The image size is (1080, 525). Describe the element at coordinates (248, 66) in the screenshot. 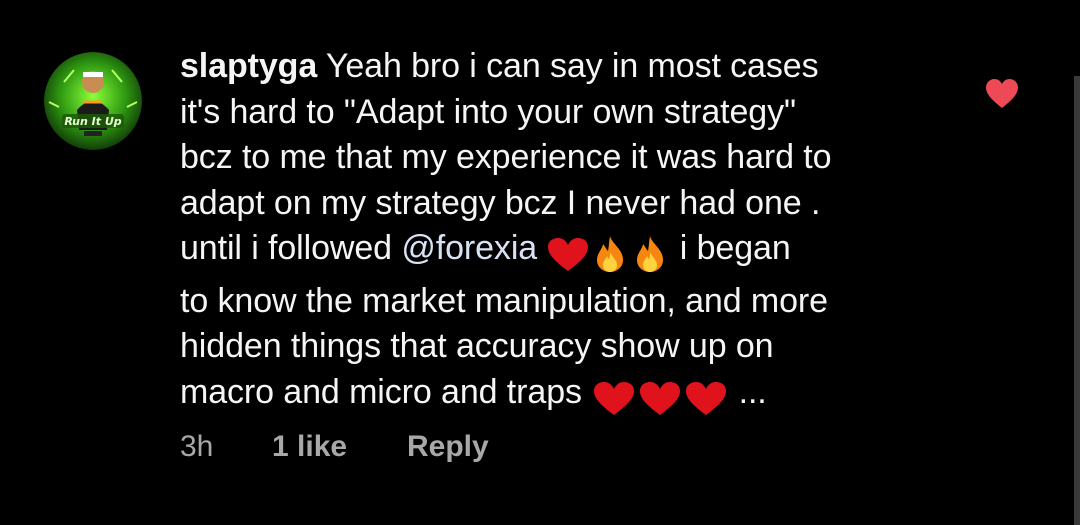

I see `comment-username: slaptyga` at that location.